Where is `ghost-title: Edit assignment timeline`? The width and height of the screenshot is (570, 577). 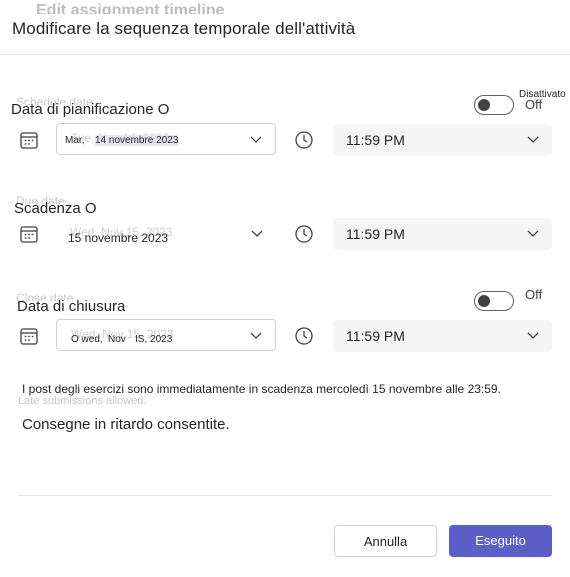 ghost-title: Edit assignment timeline is located at coordinates (130, 8).